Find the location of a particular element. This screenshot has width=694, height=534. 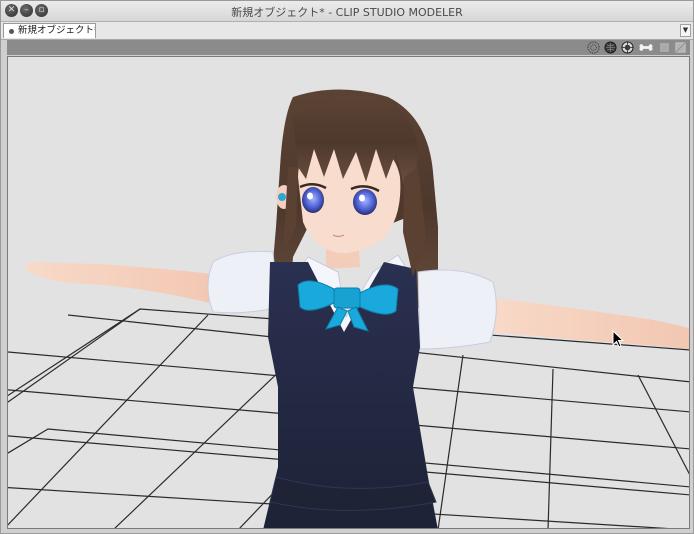

wireframe-sphere-icon is located at coordinates (593, 47).